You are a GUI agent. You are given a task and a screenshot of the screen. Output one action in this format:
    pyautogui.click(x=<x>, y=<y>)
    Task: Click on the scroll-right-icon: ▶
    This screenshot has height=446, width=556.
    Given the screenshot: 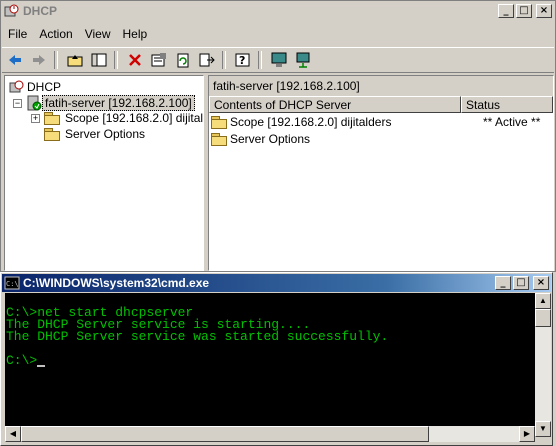 What is the action you would take?
    pyautogui.click(x=527, y=434)
    